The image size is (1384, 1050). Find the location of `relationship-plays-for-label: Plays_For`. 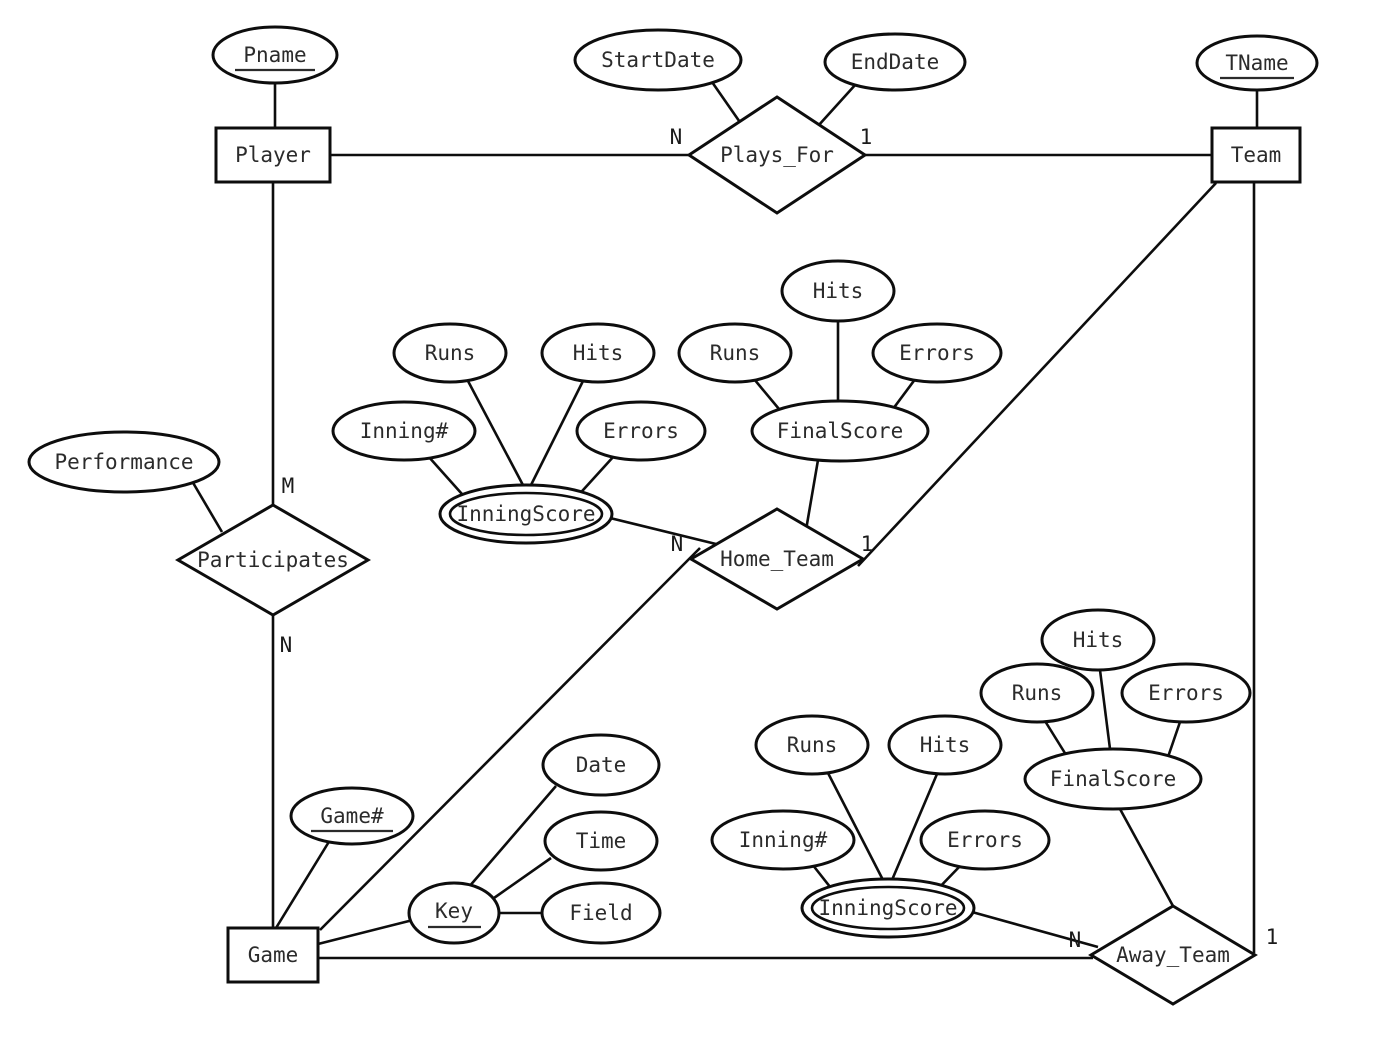

relationship-plays-for-label: Plays_For is located at coordinates (777, 155).